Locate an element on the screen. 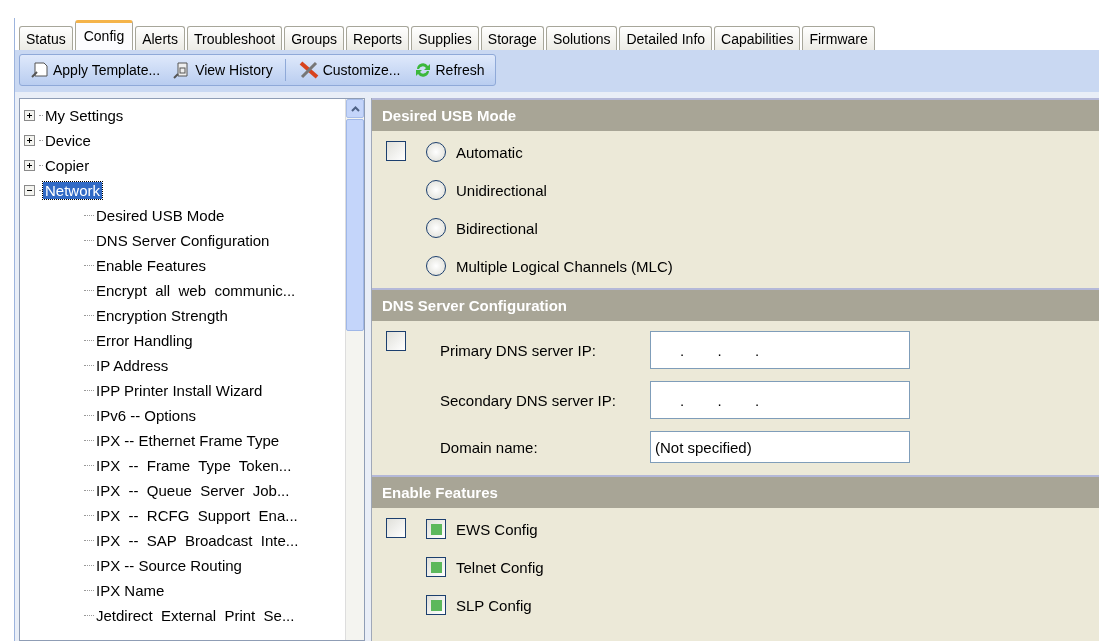 This screenshot has height=641, width=1099. tree-item: My Settings is located at coordinates (84, 115).